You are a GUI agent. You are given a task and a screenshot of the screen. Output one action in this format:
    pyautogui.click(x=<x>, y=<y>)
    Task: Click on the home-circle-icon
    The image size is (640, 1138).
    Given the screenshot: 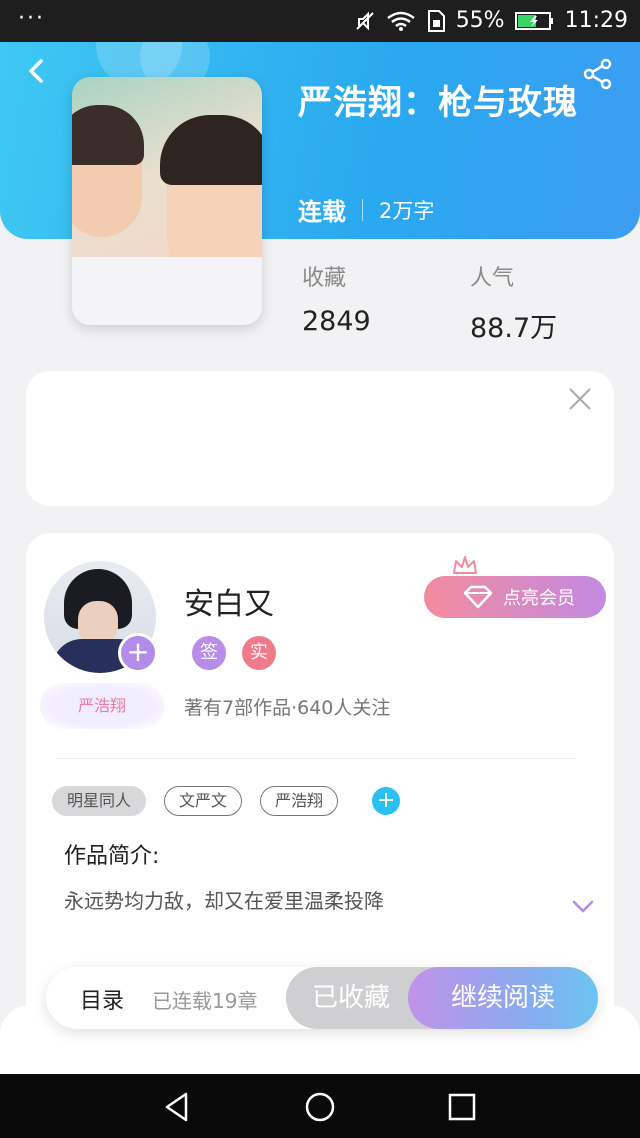 What is the action you would take?
    pyautogui.click(x=320, y=1107)
    